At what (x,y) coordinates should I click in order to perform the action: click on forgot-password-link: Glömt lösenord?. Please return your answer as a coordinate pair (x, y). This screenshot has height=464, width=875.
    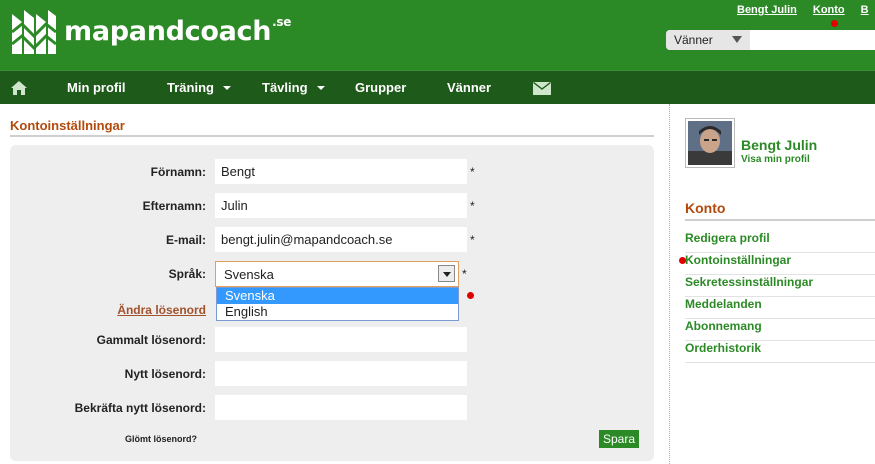
    Looking at the image, I should click on (161, 439).